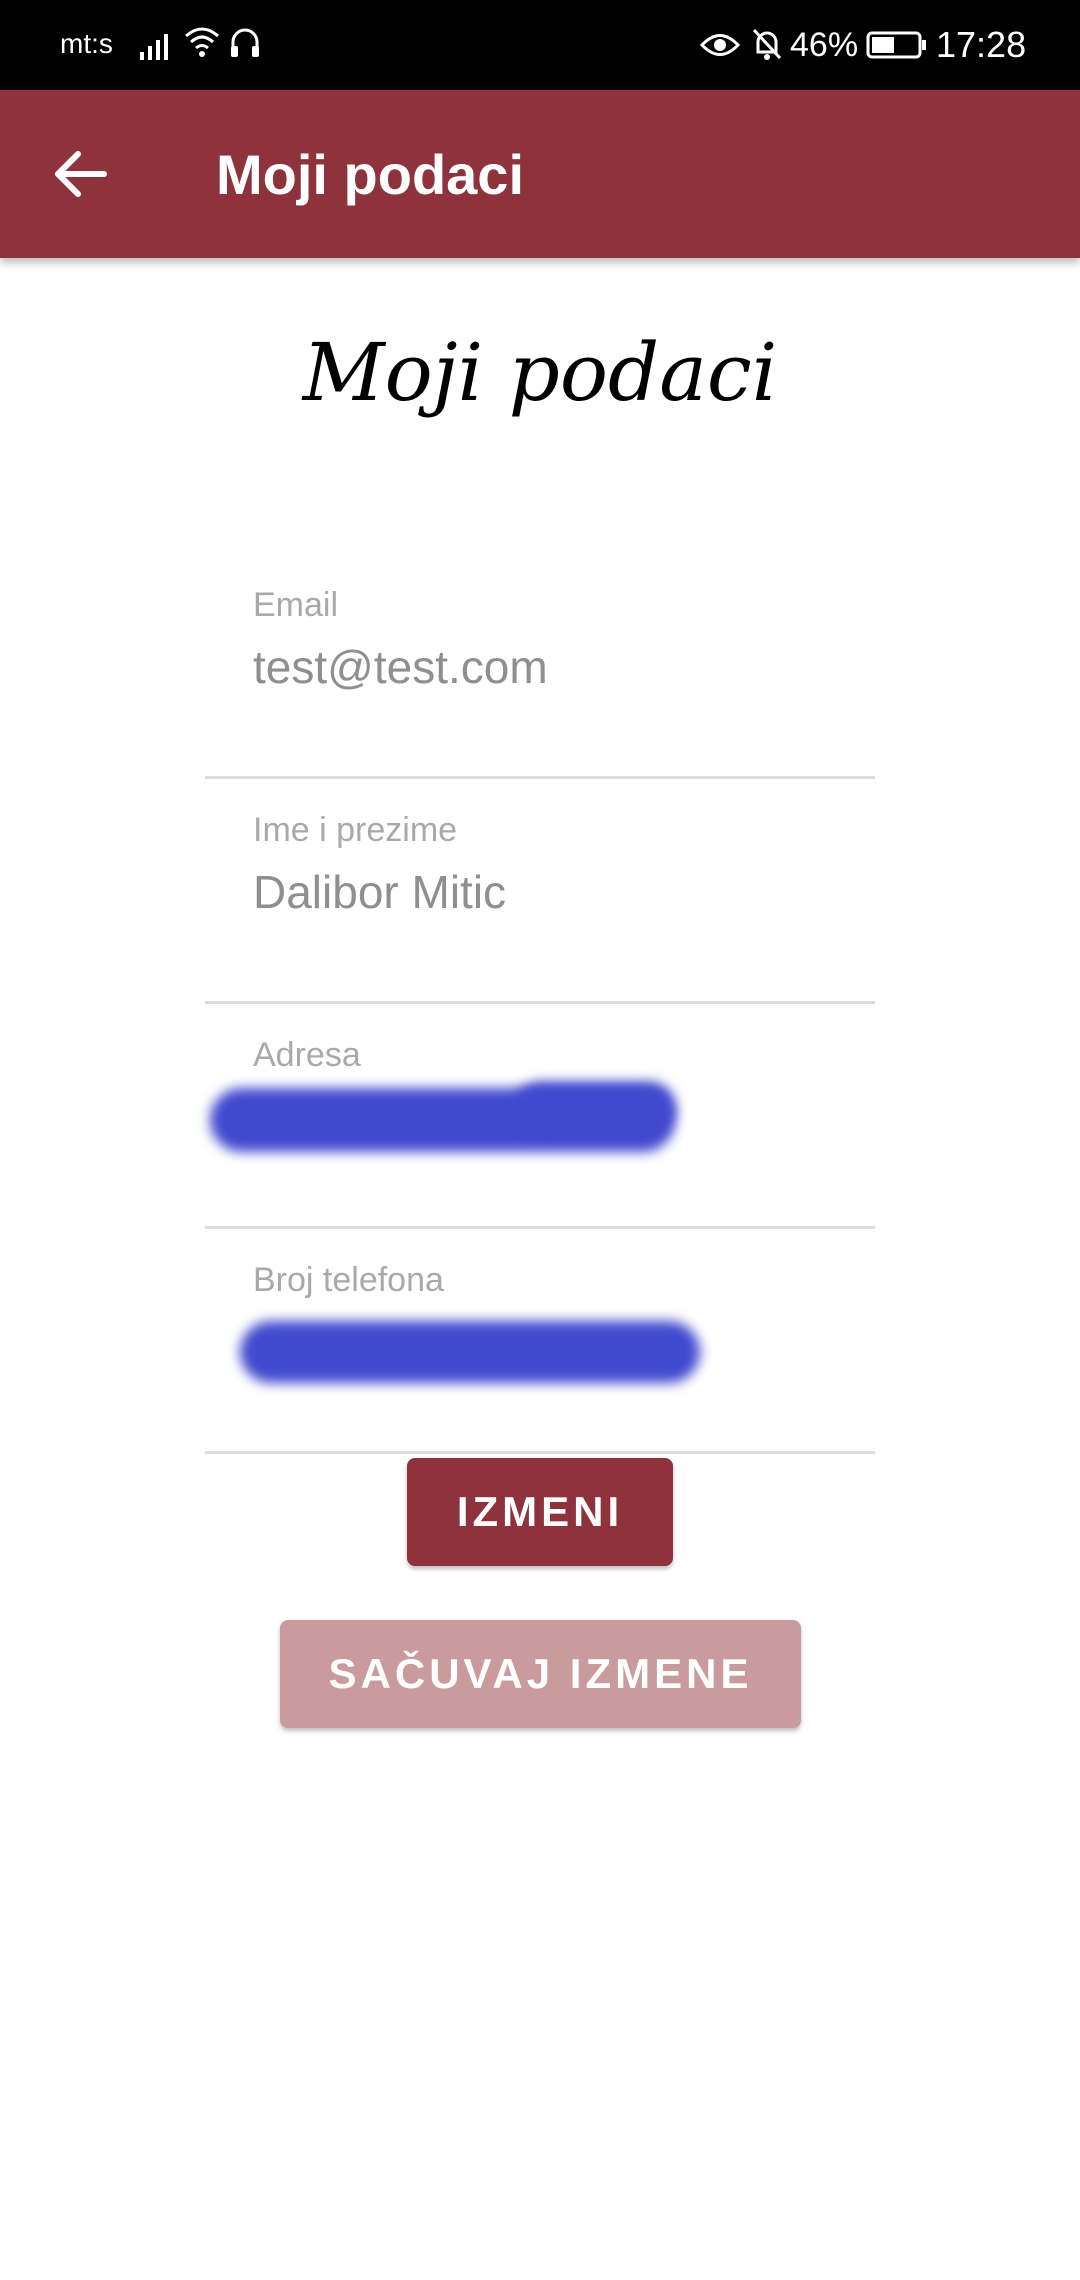  I want to click on edit-button: IZMENI, so click(540, 1512).